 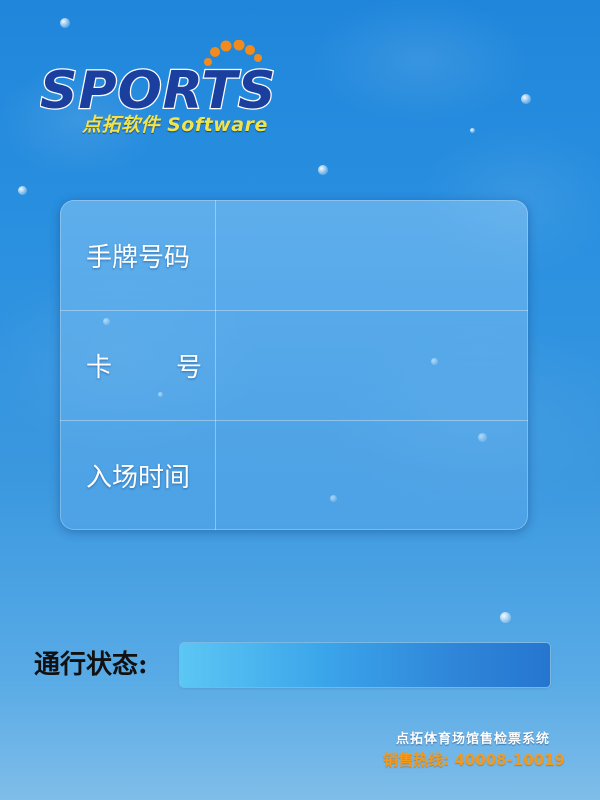 What do you see at coordinates (158, 86) in the screenshot?
I see `logo-wordmark: SPORTS` at bounding box center [158, 86].